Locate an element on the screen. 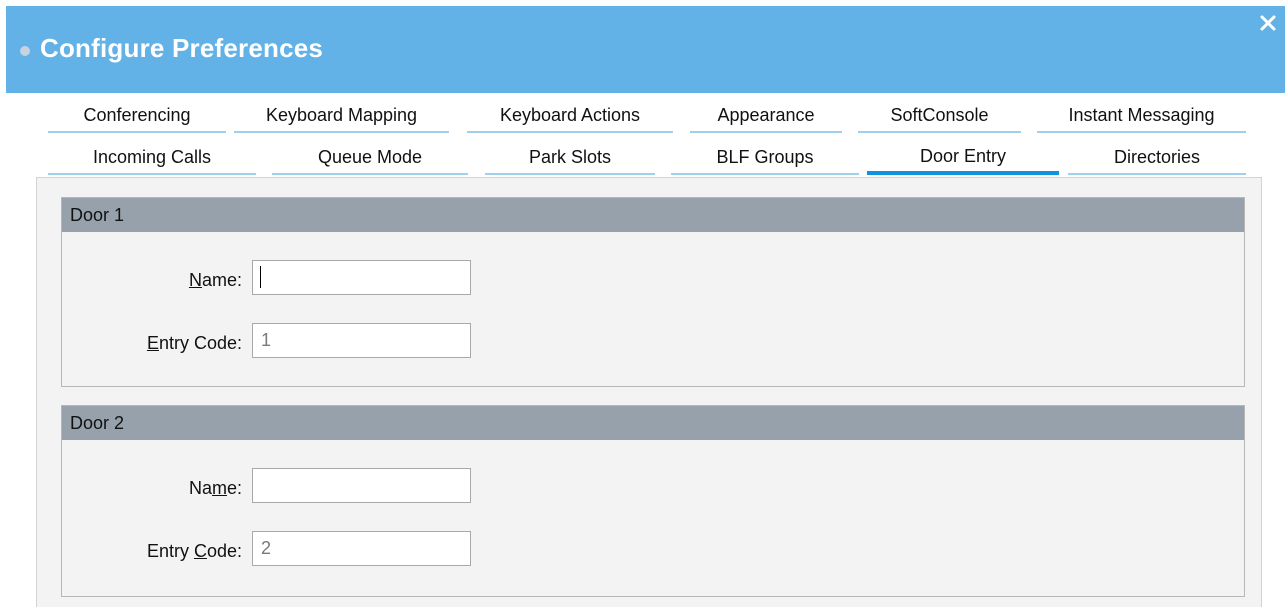 The width and height of the screenshot is (1285, 607). tab-softconsole: SoftConsole is located at coordinates (939, 116).